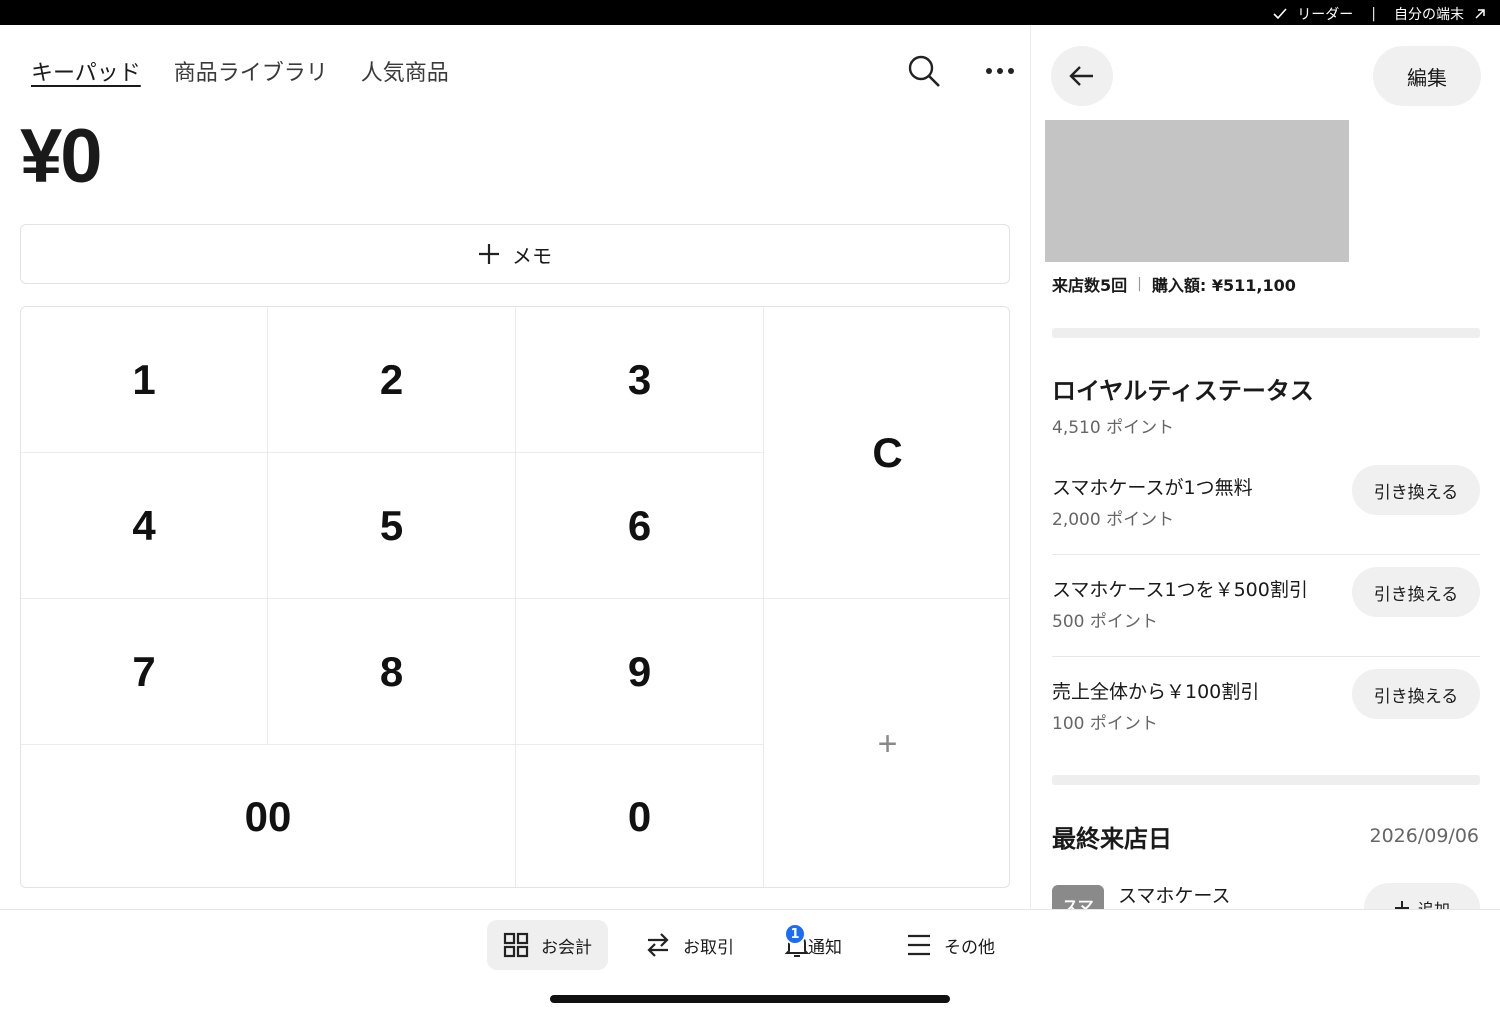 This screenshot has height=1012, width=1500. I want to click on key-6: 6, so click(640, 526).